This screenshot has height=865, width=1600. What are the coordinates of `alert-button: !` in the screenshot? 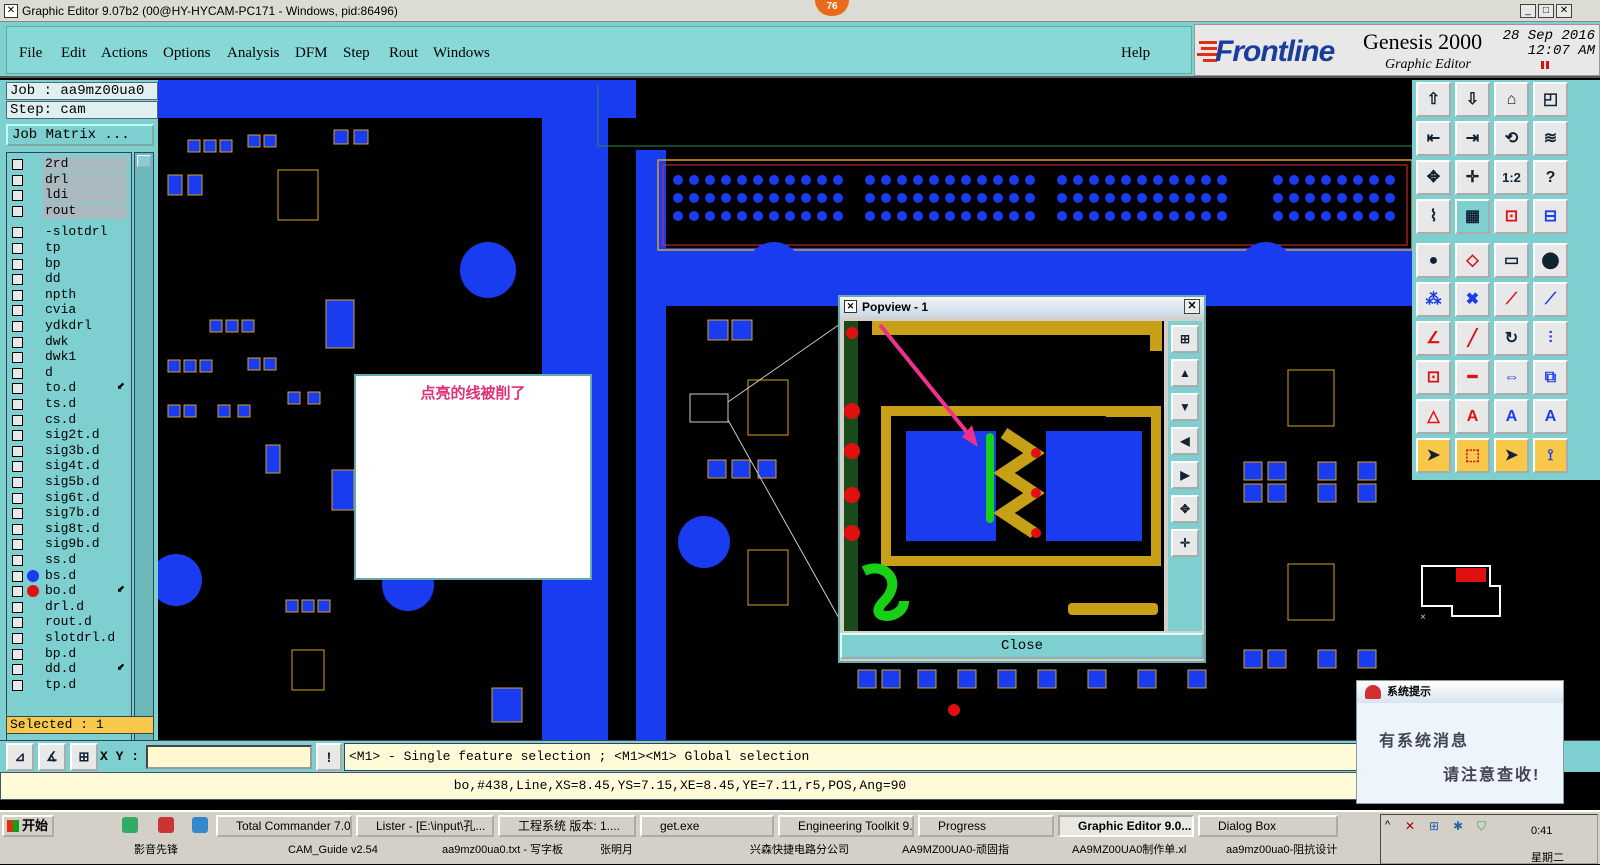 It's located at (329, 757).